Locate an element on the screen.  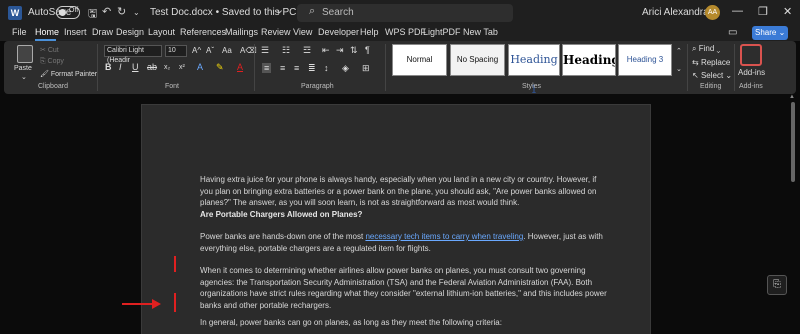
heading-portable-chargers: Are Portable Chargers Allowed on Planes? is located at coordinates (405, 215).